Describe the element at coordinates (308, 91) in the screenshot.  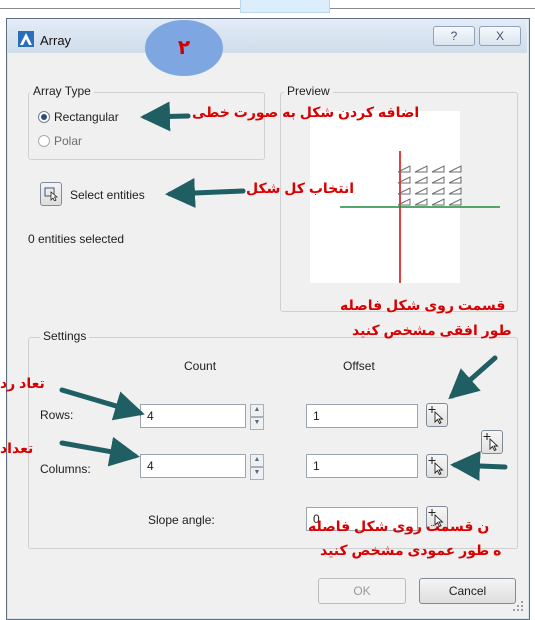
I see `preview-label: Preview` at that location.